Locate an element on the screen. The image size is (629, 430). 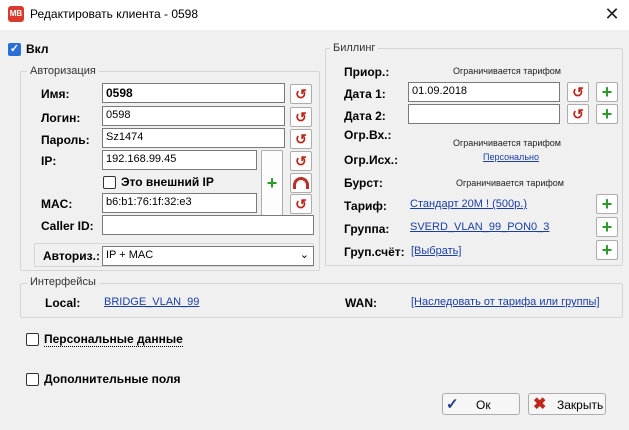
date1-reset-button: ↺ is located at coordinates (578, 92).